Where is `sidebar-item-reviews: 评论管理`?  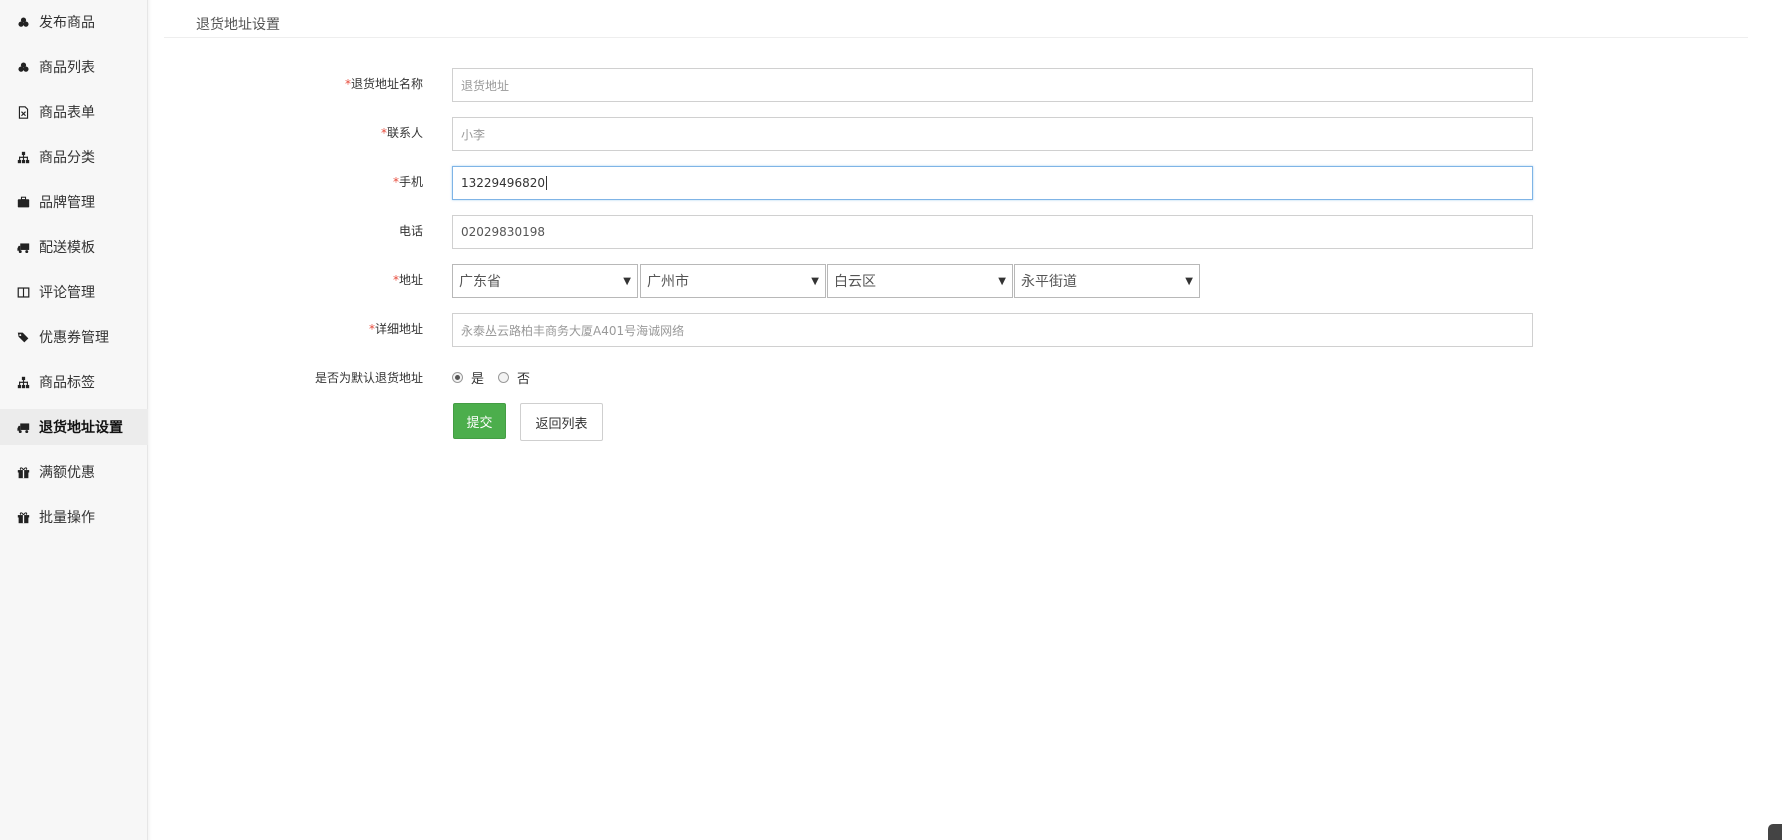
sidebar-item-reviews: 评论管理 is located at coordinates (74, 292).